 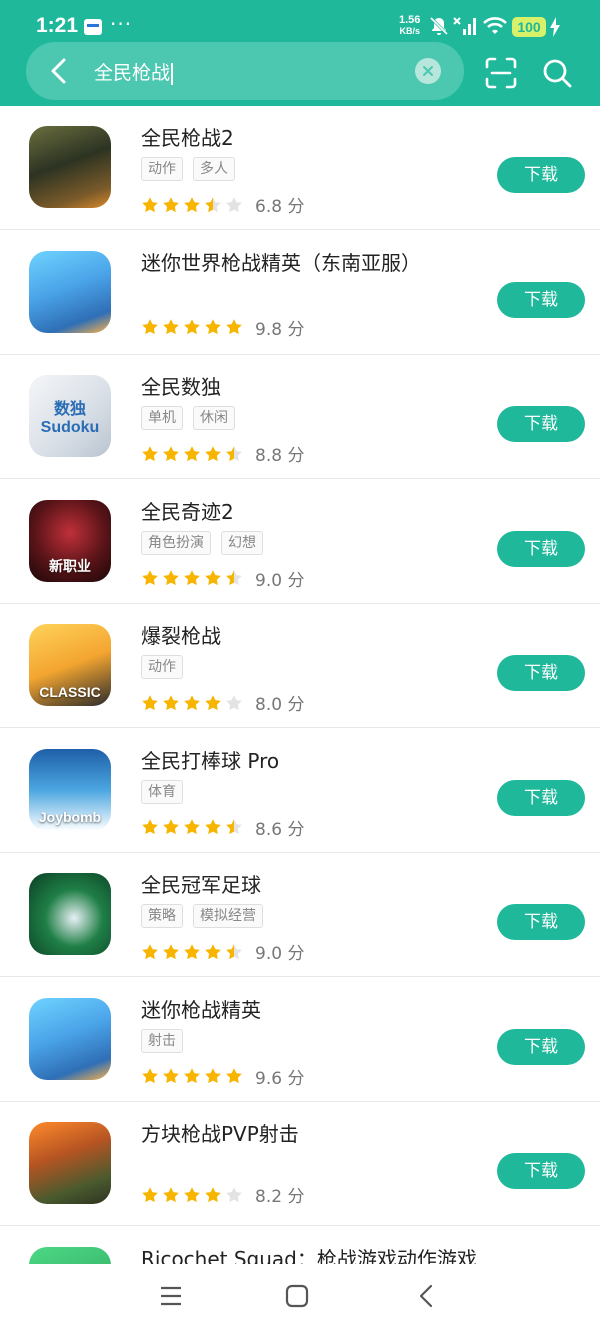 I want to click on app-tag: 多人, so click(x=214, y=169).